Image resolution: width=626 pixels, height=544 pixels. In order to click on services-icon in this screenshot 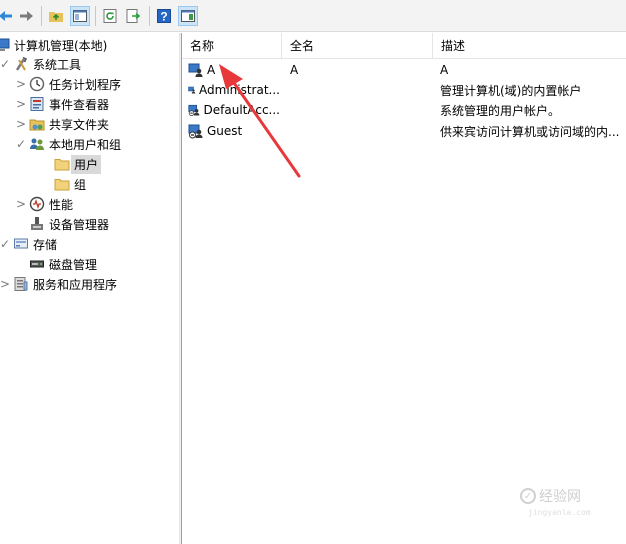, I will do `click(21, 284)`.